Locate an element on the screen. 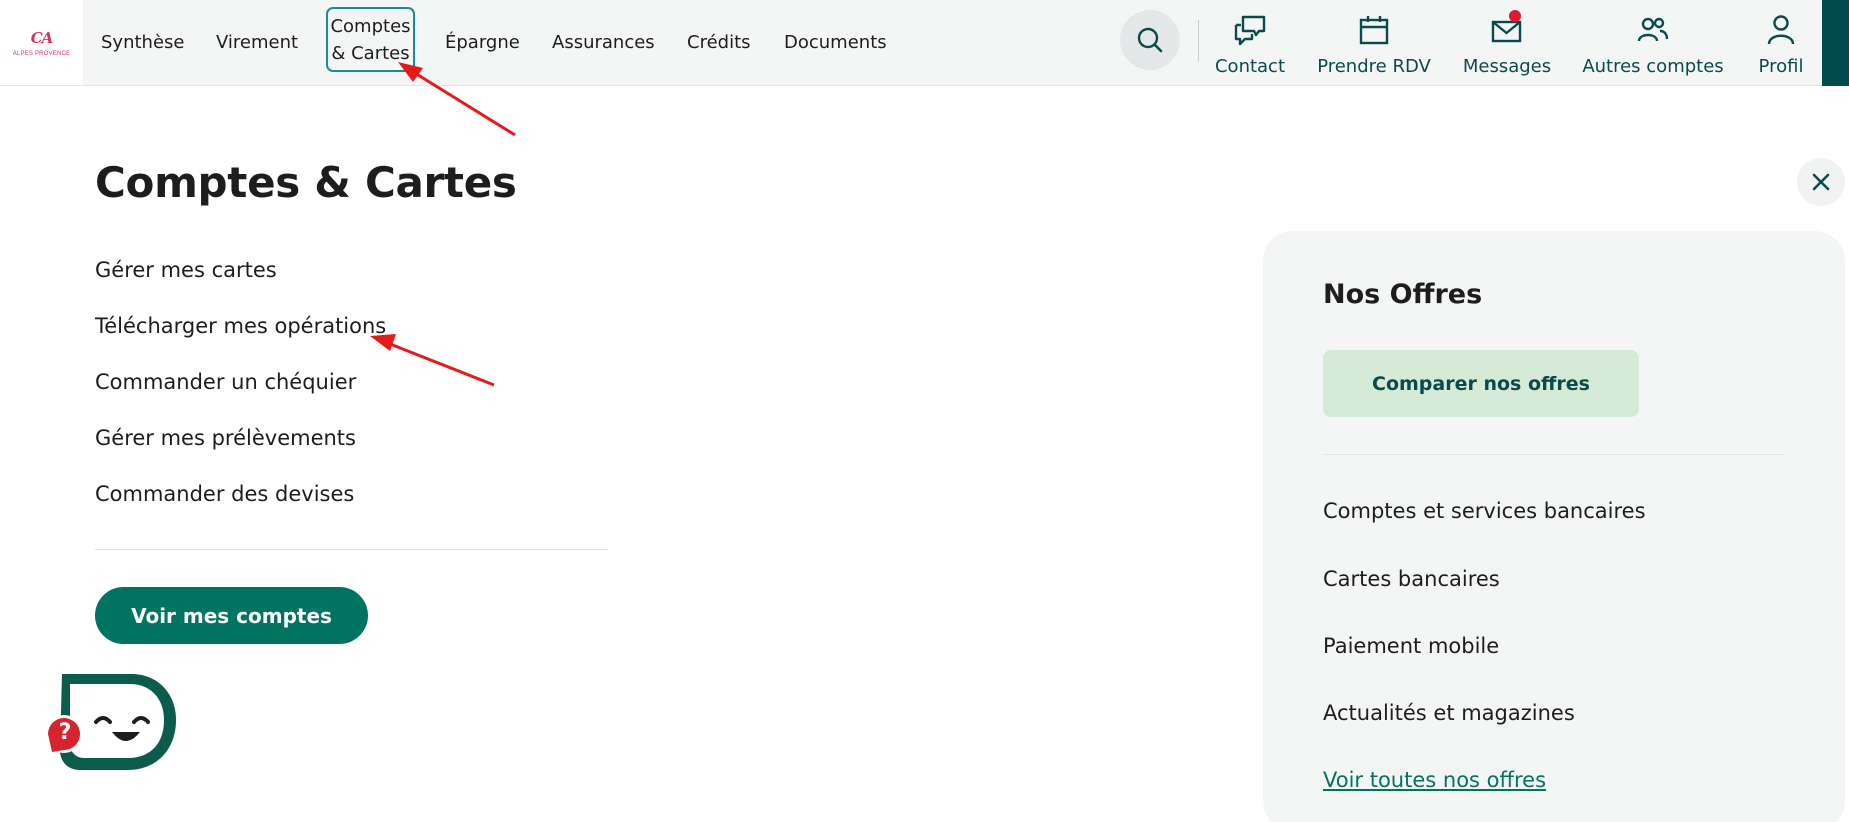 This screenshot has height=822, width=1849. other-accounts-button: Autres comptes is located at coordinates (1653, 42).